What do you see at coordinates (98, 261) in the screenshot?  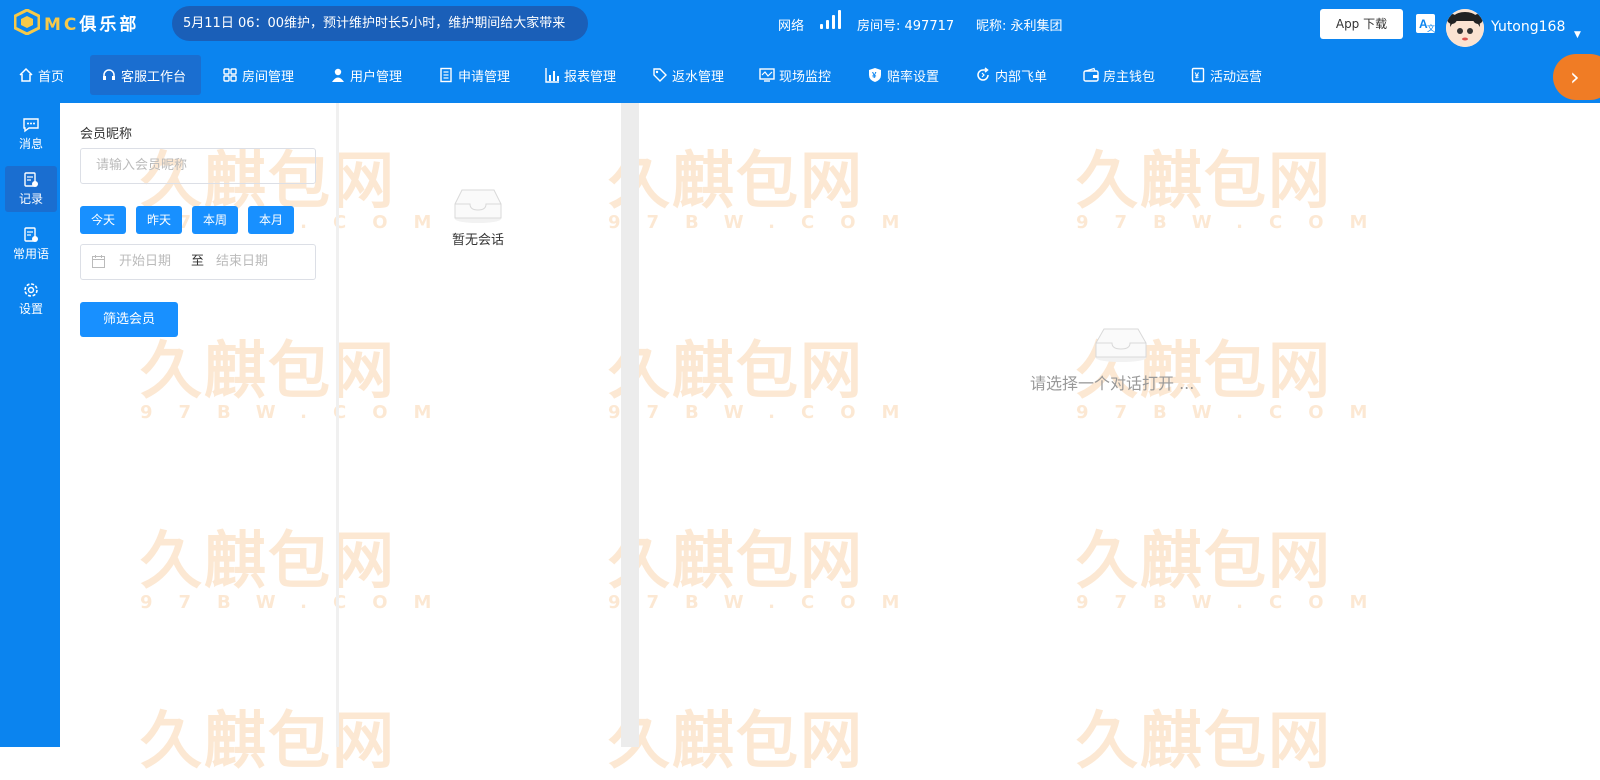 I see `calendar-icon` at bounding box center [98, 261].